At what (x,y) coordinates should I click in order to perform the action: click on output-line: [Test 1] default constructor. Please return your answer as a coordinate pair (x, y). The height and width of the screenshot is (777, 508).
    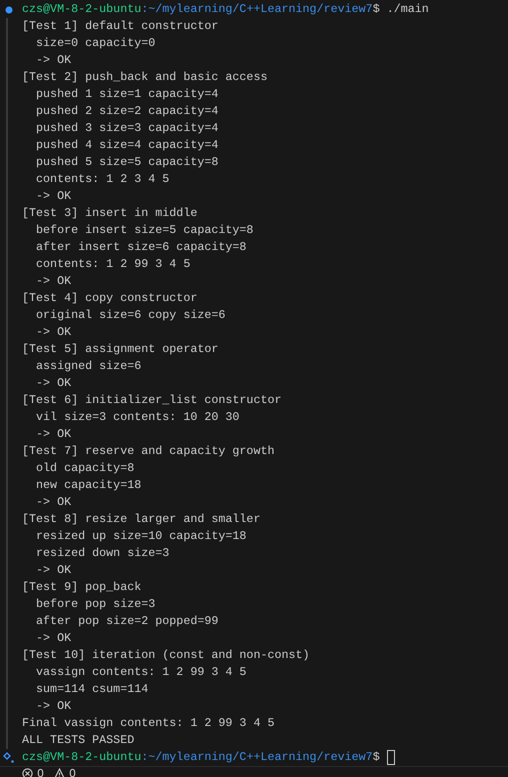
    Looking at the image, I should click on (120, 26).